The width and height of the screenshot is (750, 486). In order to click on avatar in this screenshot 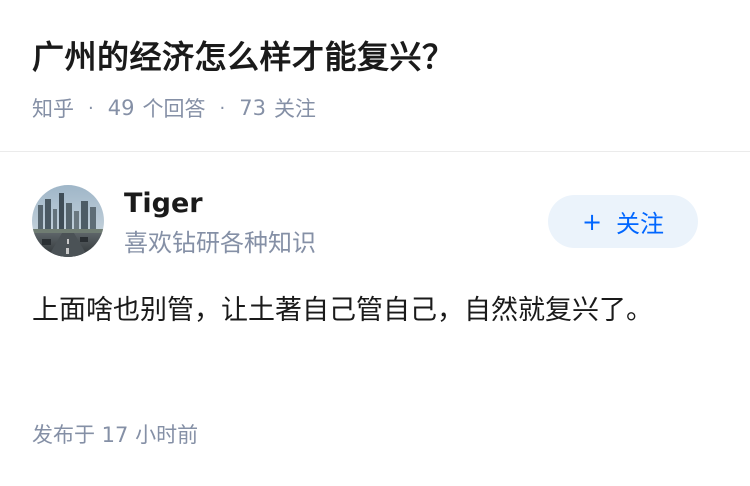, I will do `click(68, 221)`.